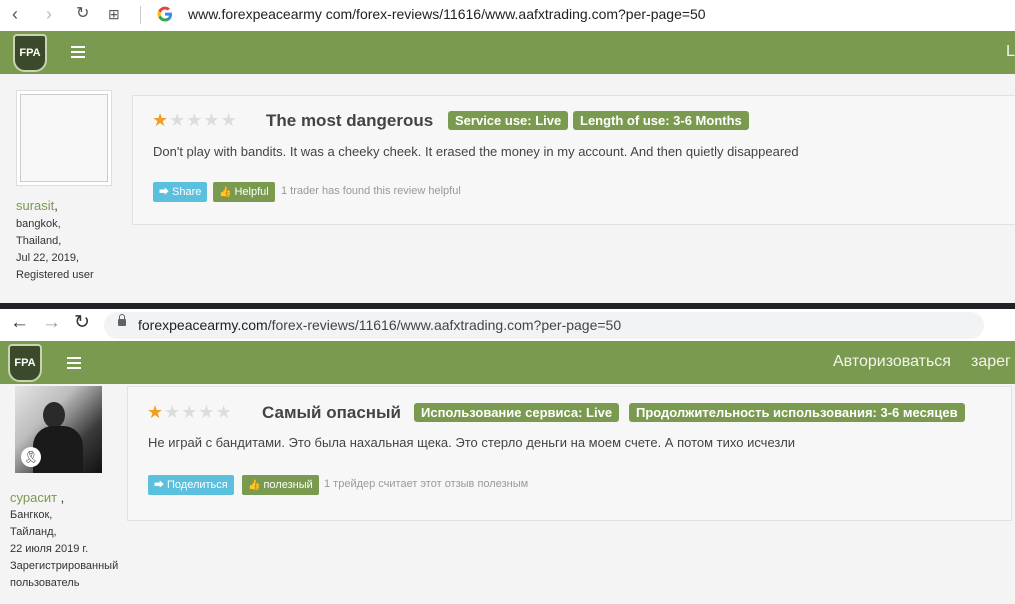  Describe the element at coordinates (64, 566) in the screenshot. I see `user-status: Зарегистрированный` at that location.